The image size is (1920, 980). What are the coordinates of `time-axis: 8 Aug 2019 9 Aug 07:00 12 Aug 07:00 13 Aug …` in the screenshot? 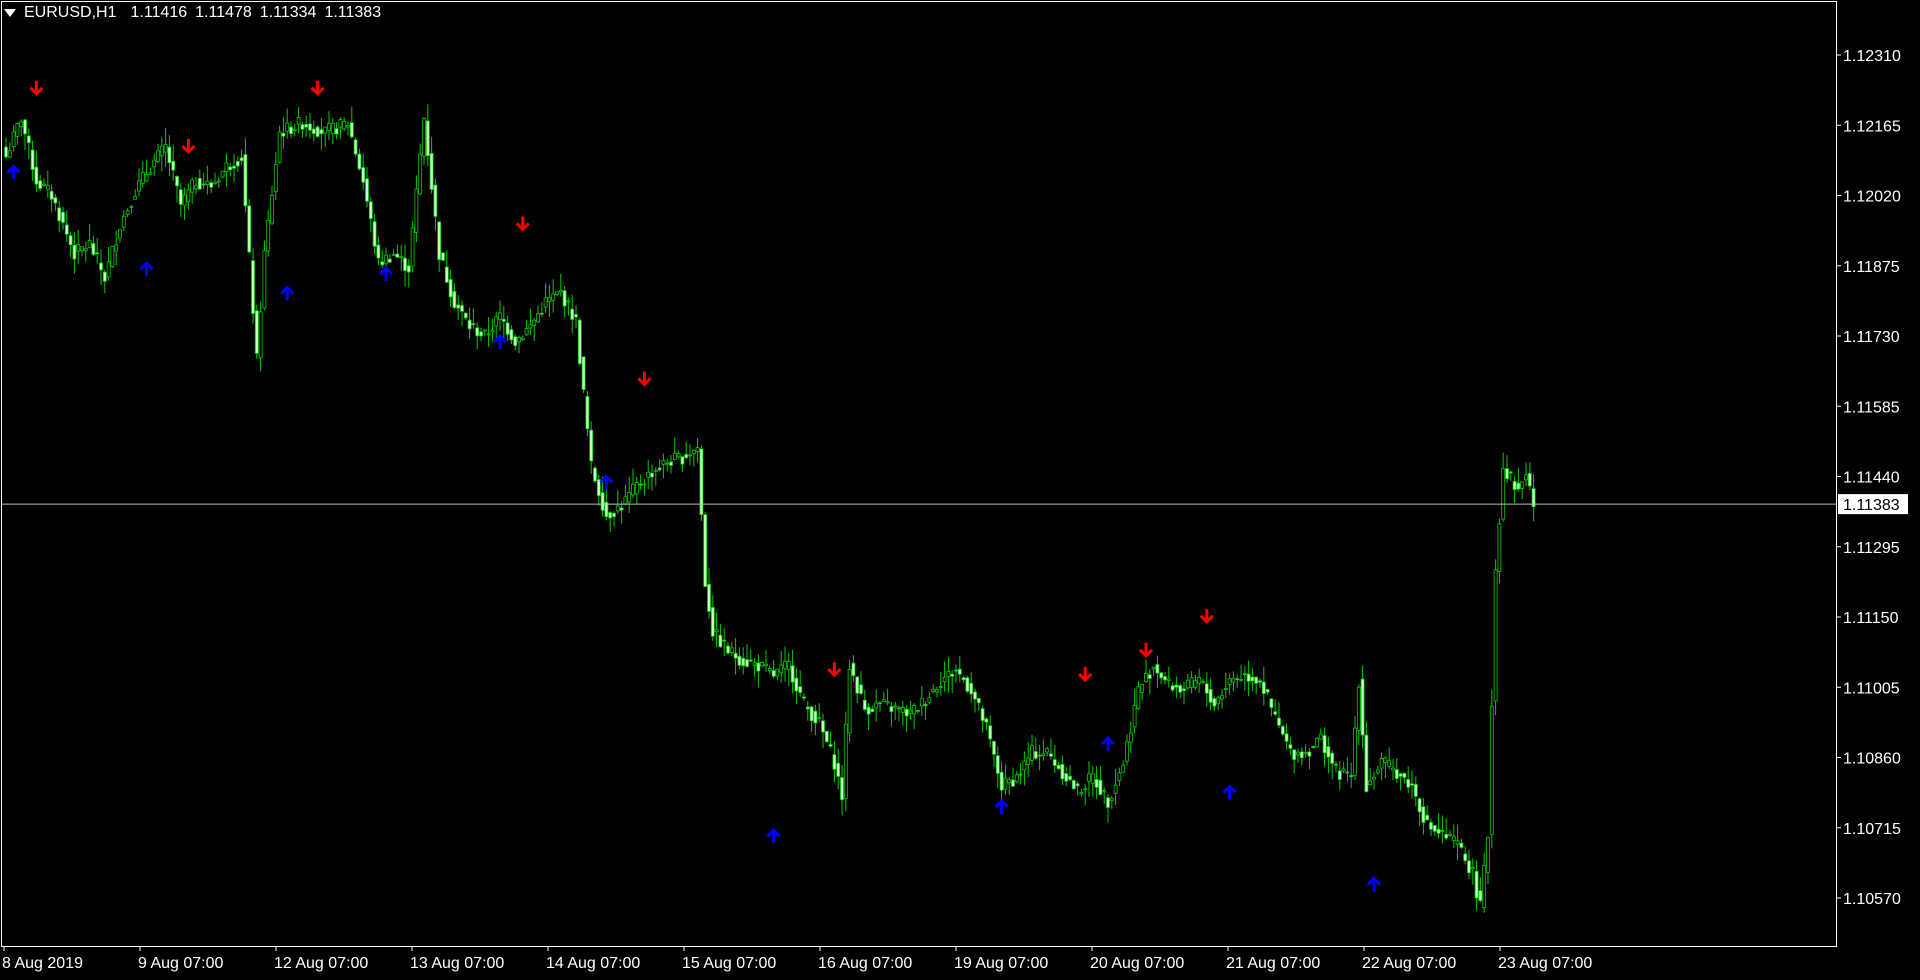 It's located at (797, 959).